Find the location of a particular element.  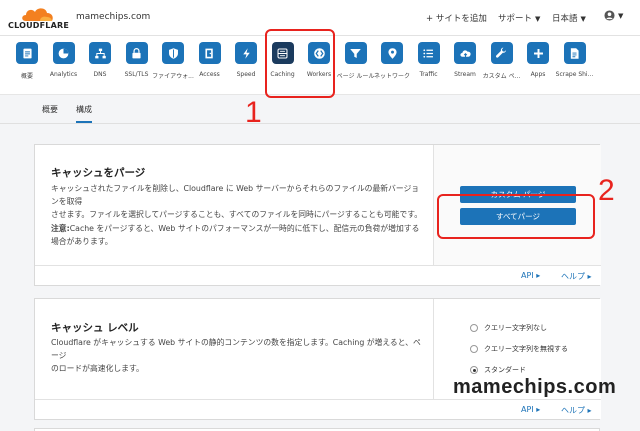

analytics-icon is located at coordinates (63, 53).